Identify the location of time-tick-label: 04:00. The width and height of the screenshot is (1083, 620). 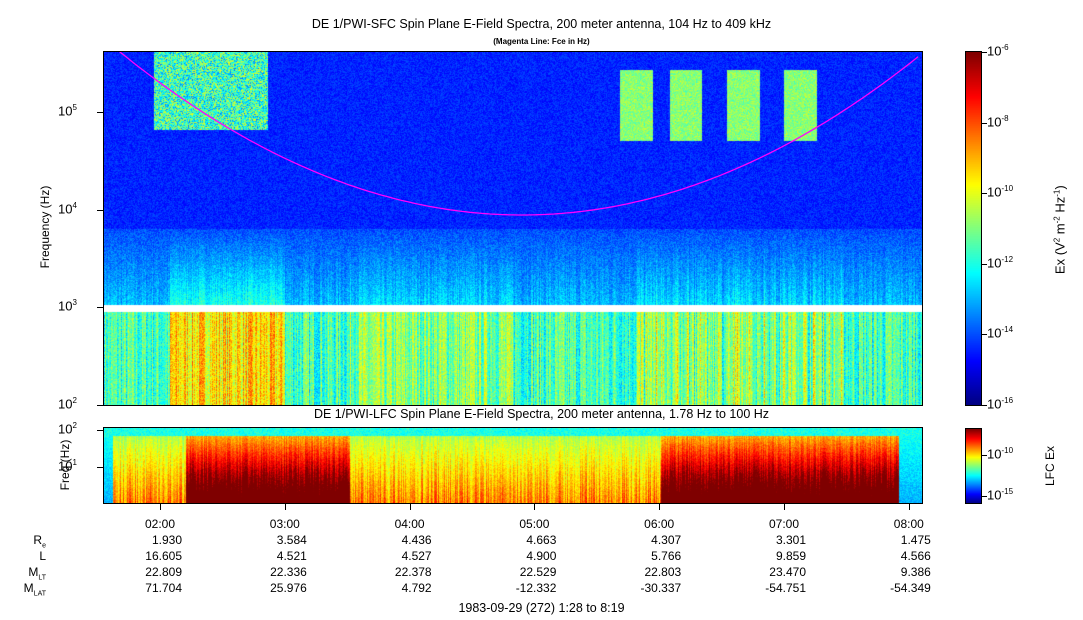
(409, 524).